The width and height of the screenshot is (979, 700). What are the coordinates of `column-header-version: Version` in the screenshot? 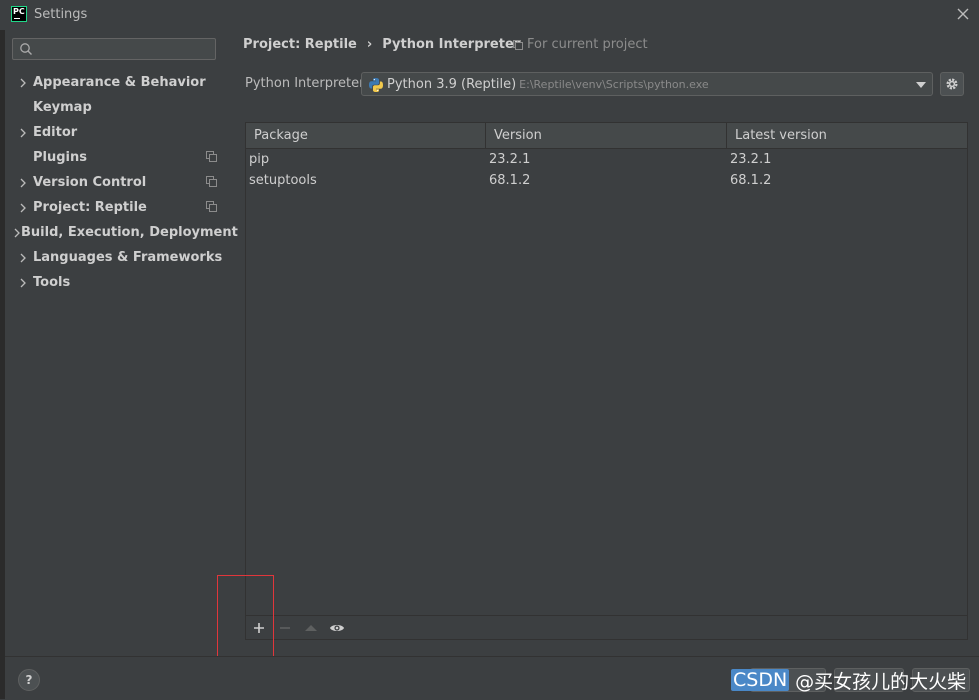 It's located at (518, 135).